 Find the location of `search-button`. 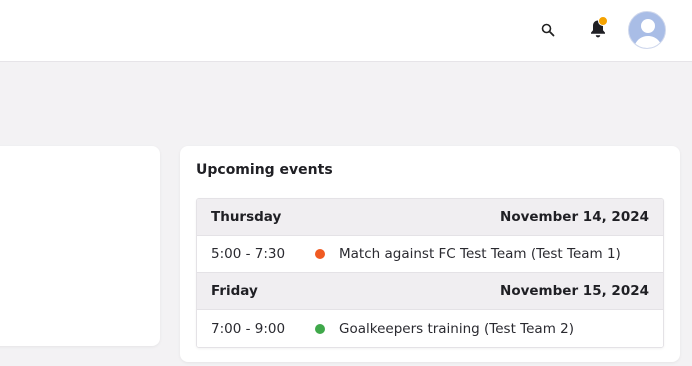

search-button is located at coordinates (548, 30).